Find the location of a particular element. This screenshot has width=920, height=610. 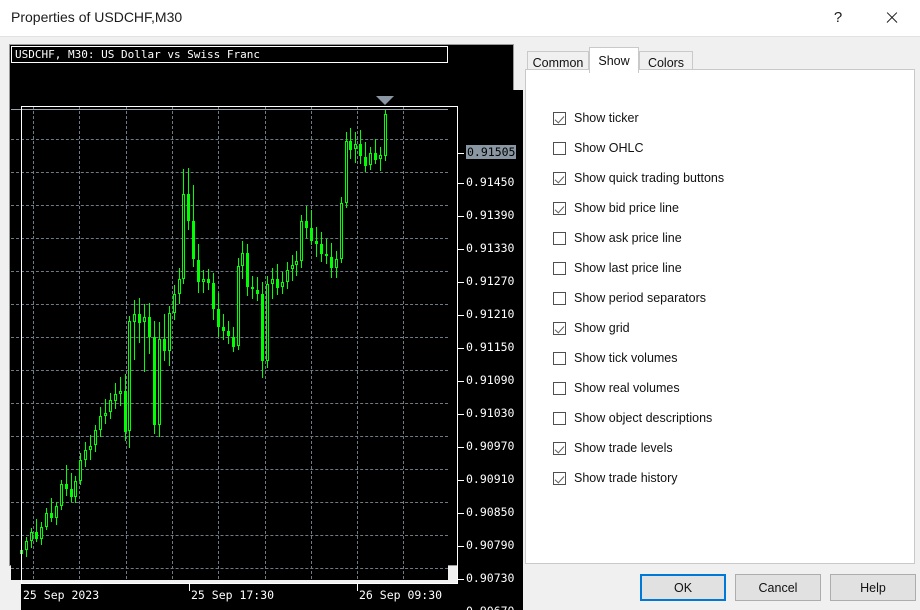

ok-button: OK is located at coordinates (683, 587).